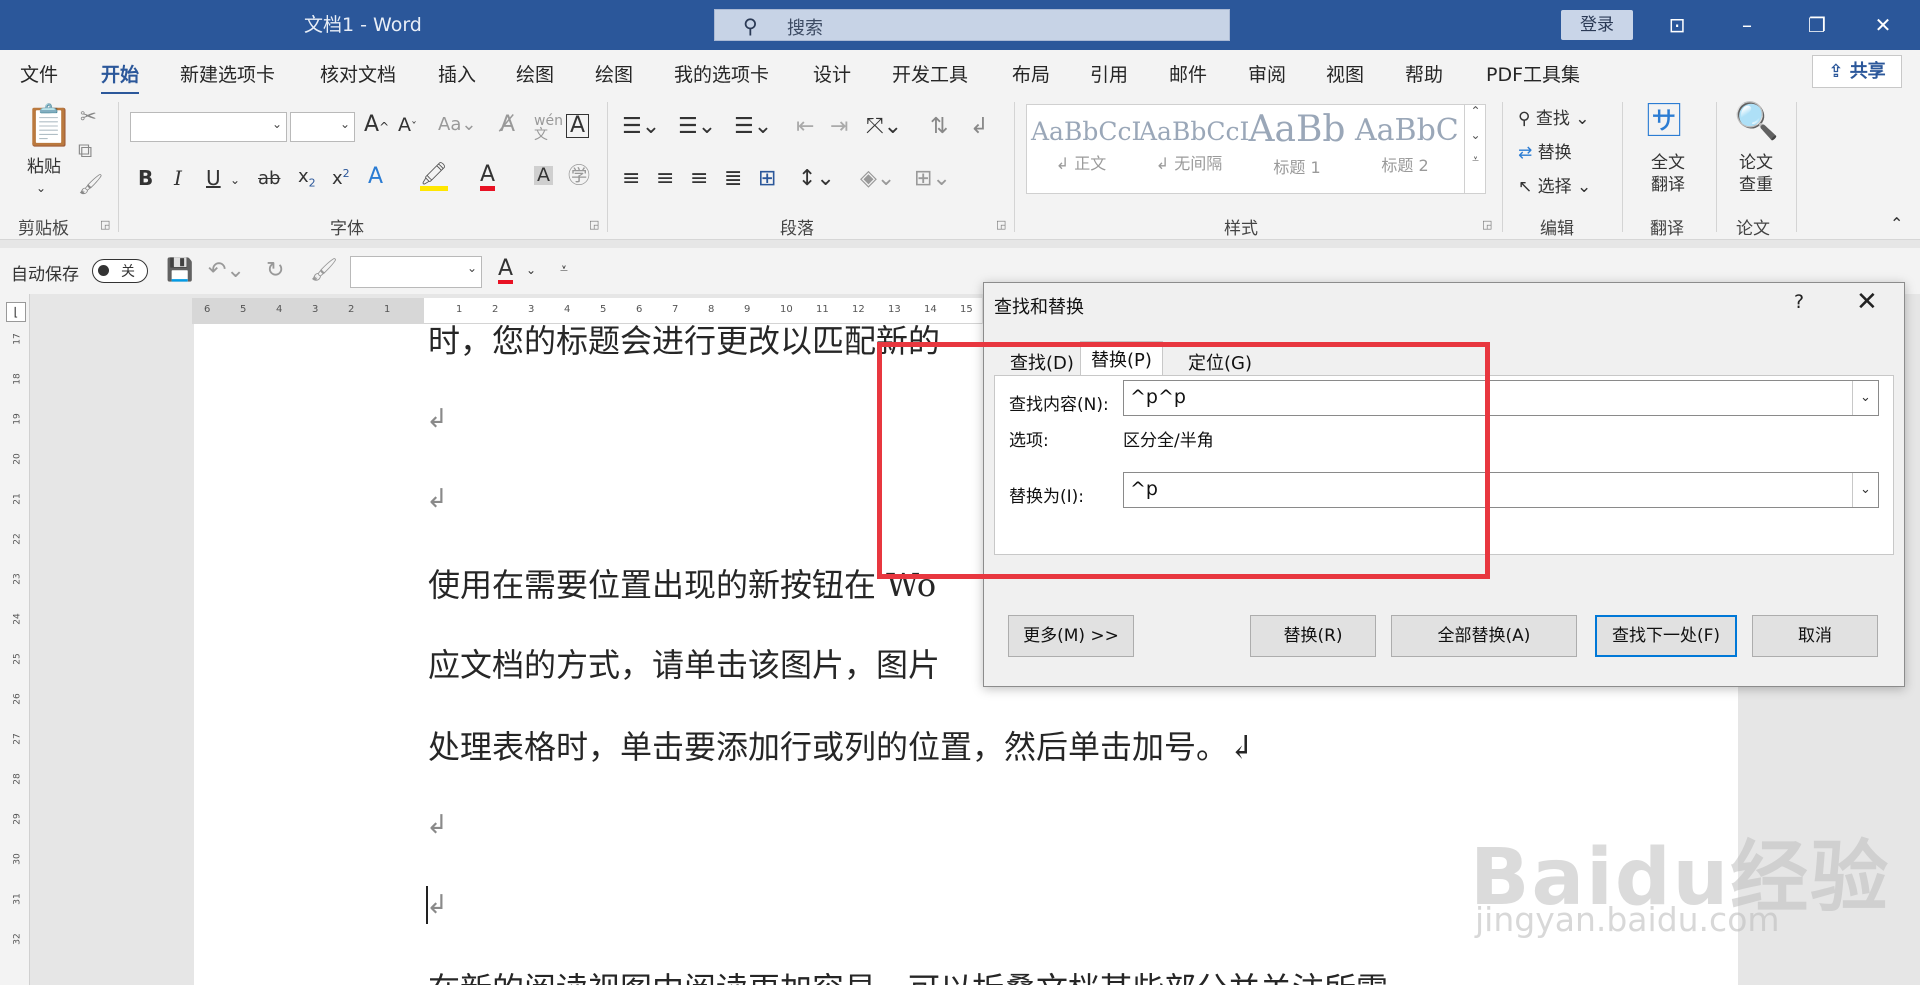 This screenshot has height=985, width=1920. I want to click on tab-mailings: 邮件, so click(1188, 73).